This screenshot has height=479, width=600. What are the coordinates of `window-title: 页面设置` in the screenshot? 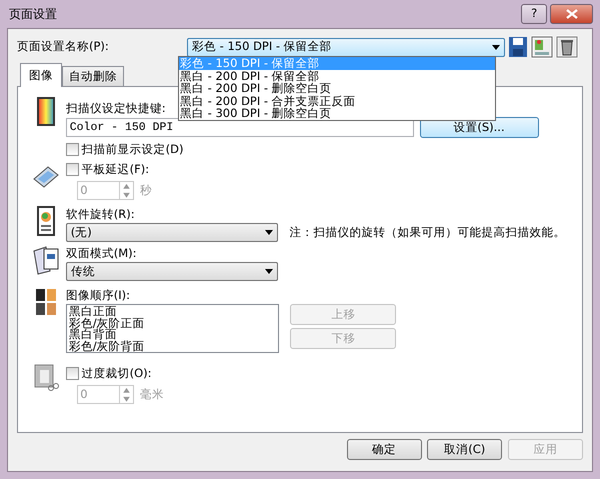 It's located at (32, 14).